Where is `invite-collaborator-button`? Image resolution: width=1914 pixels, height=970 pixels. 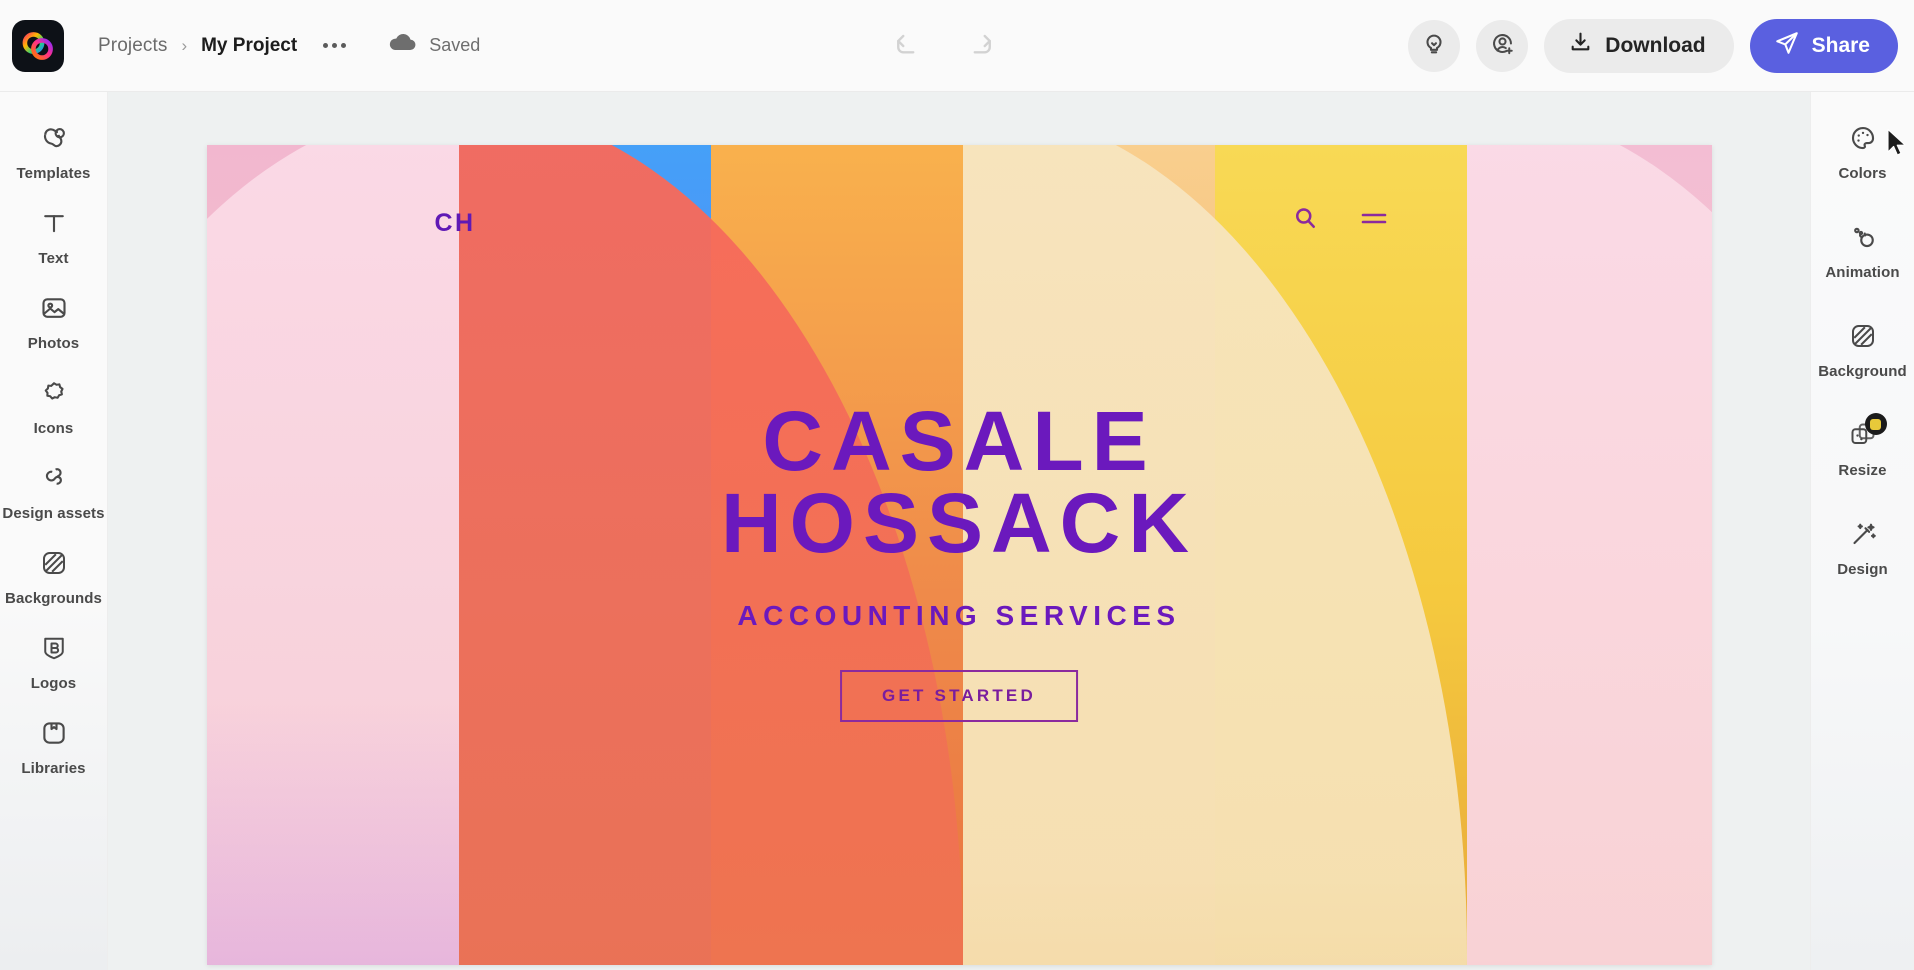
invite-collaborator-button is located at coordinates (1502, 45).